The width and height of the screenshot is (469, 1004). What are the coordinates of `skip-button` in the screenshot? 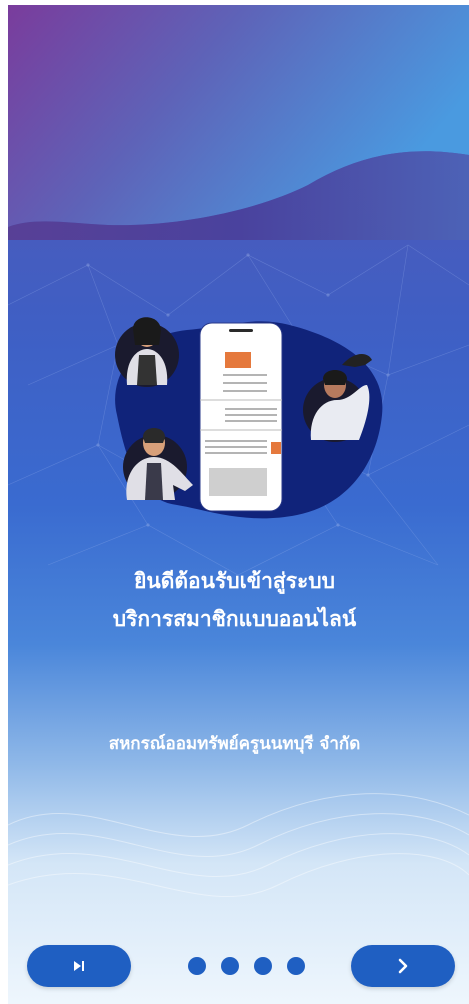 It's located at (79, 966).